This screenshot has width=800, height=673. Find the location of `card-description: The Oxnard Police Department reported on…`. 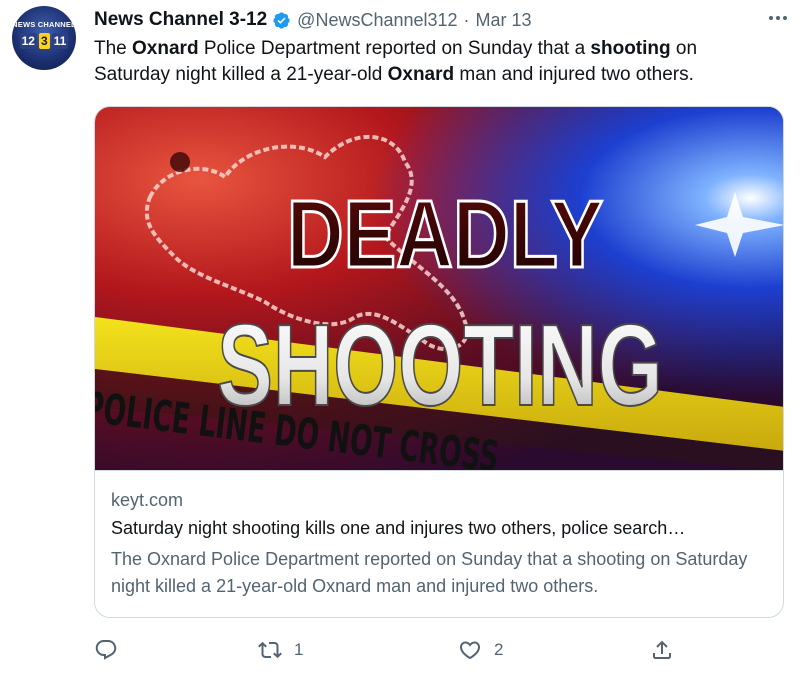

card-description: The Oxnard Police Department reported on… is located at coordinates (429, 572).